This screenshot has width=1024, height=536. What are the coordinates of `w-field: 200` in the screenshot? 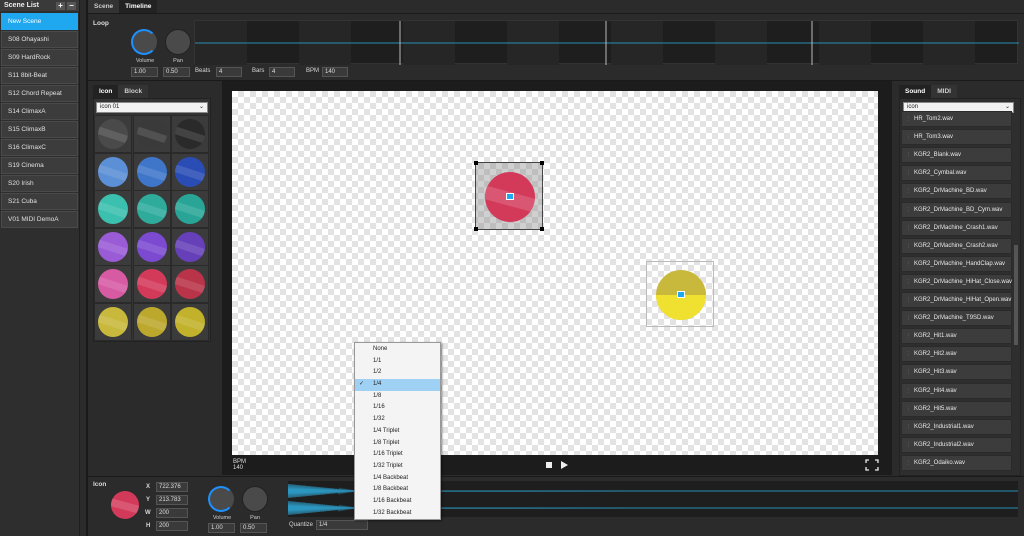 It's located at (172, 513).